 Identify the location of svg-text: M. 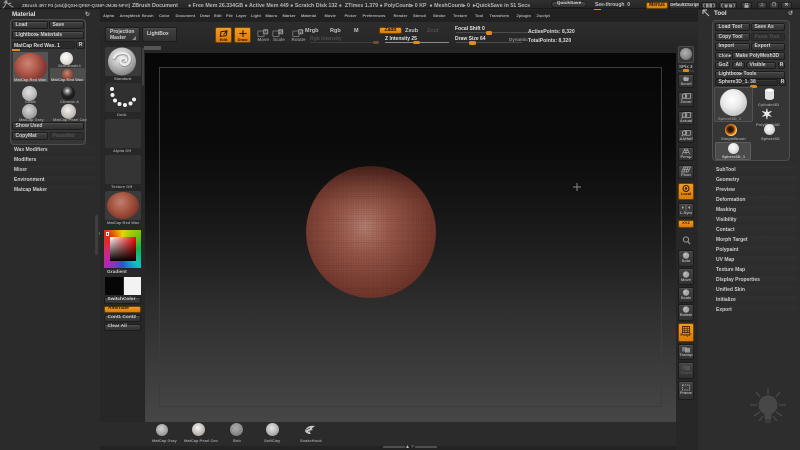
(266, 31).